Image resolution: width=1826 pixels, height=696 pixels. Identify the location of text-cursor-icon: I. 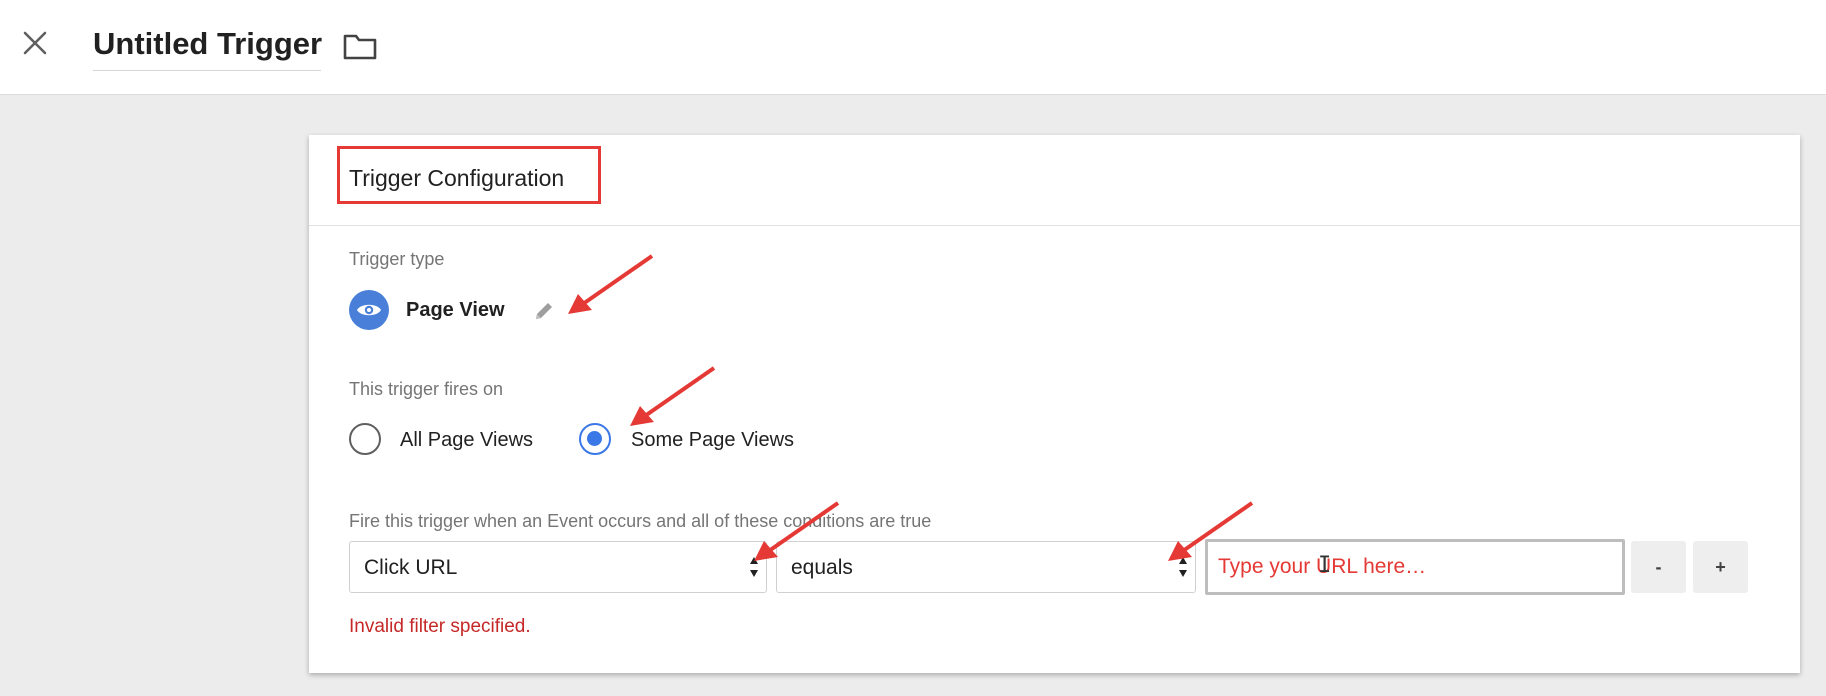
(1325, 565).